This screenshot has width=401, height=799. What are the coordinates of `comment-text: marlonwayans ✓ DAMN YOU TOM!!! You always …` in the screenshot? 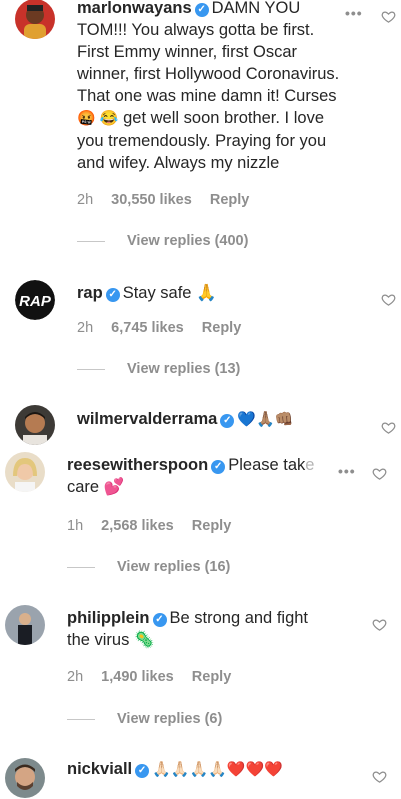 It's located at (208, 86).